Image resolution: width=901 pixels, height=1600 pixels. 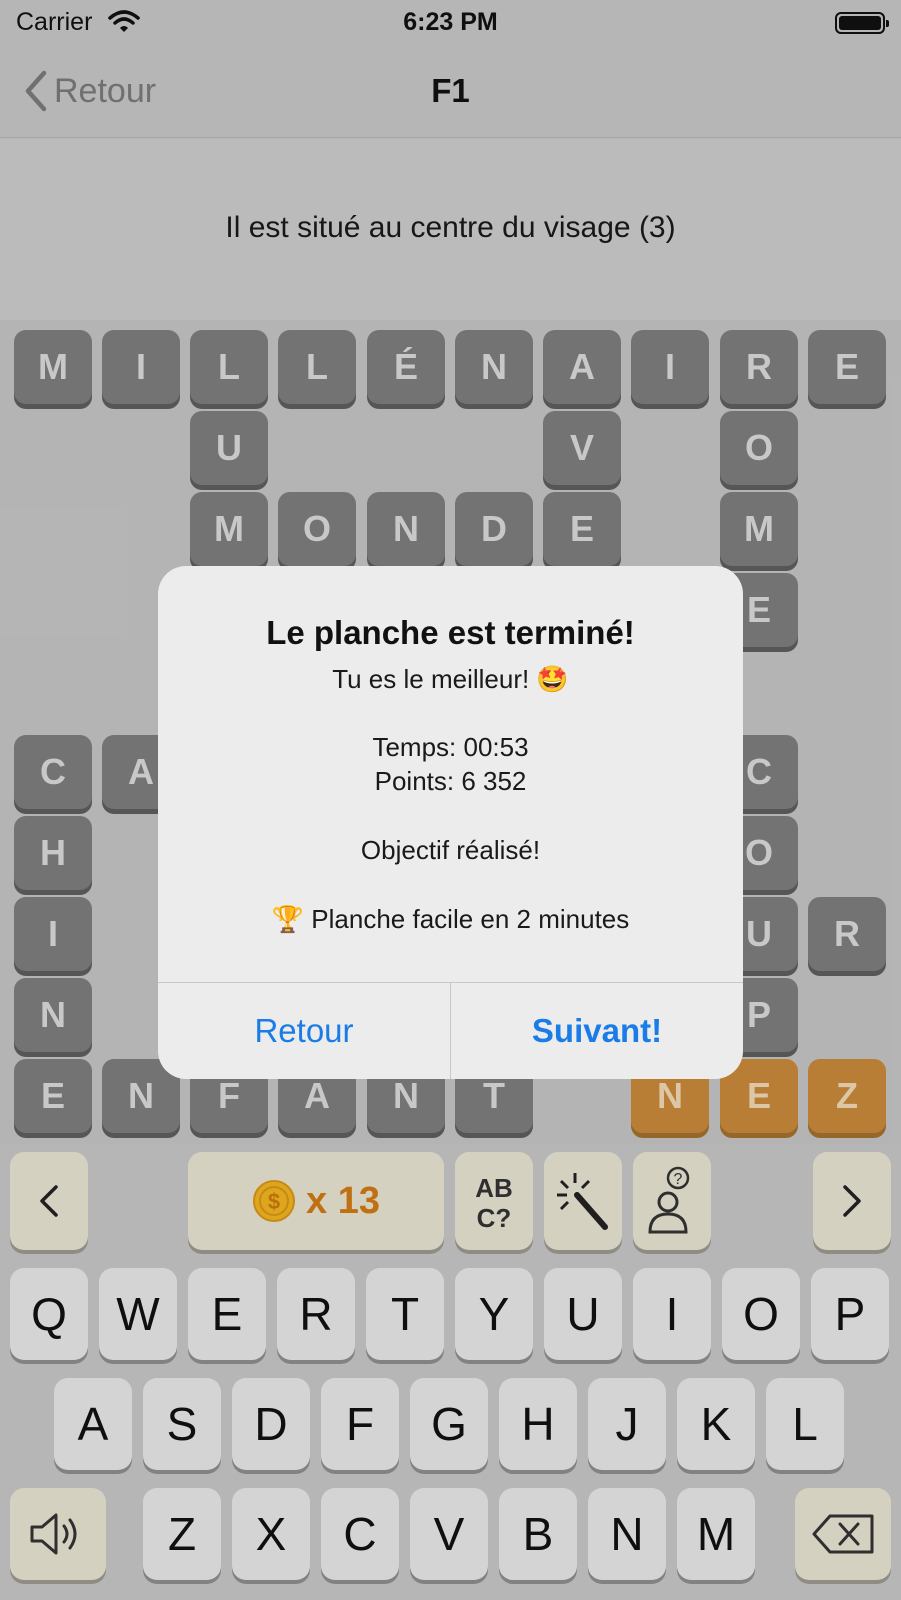 What do you see at coordinates (304, 1031) in the screenshot?
I see `dialog-back-button: Retour` at bounding box center [304, 1031].